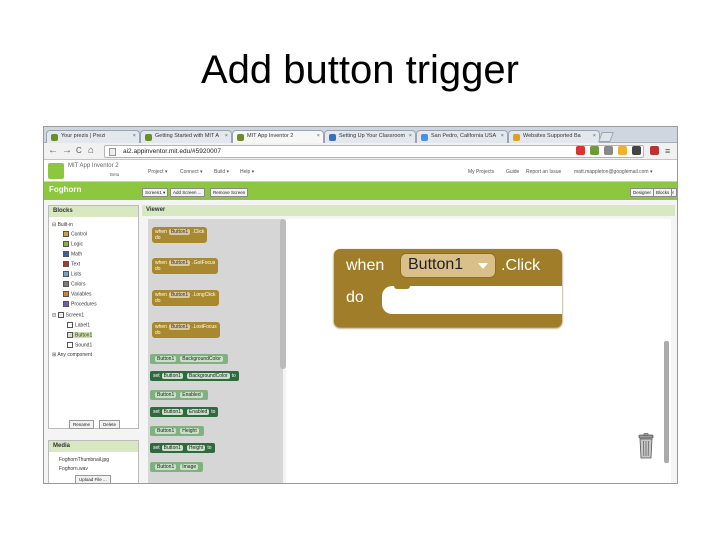 Image resolution: width=720 pixels, height=540 pixels. I want to click on menu-my-projects: My Projects, so click(481, 172).